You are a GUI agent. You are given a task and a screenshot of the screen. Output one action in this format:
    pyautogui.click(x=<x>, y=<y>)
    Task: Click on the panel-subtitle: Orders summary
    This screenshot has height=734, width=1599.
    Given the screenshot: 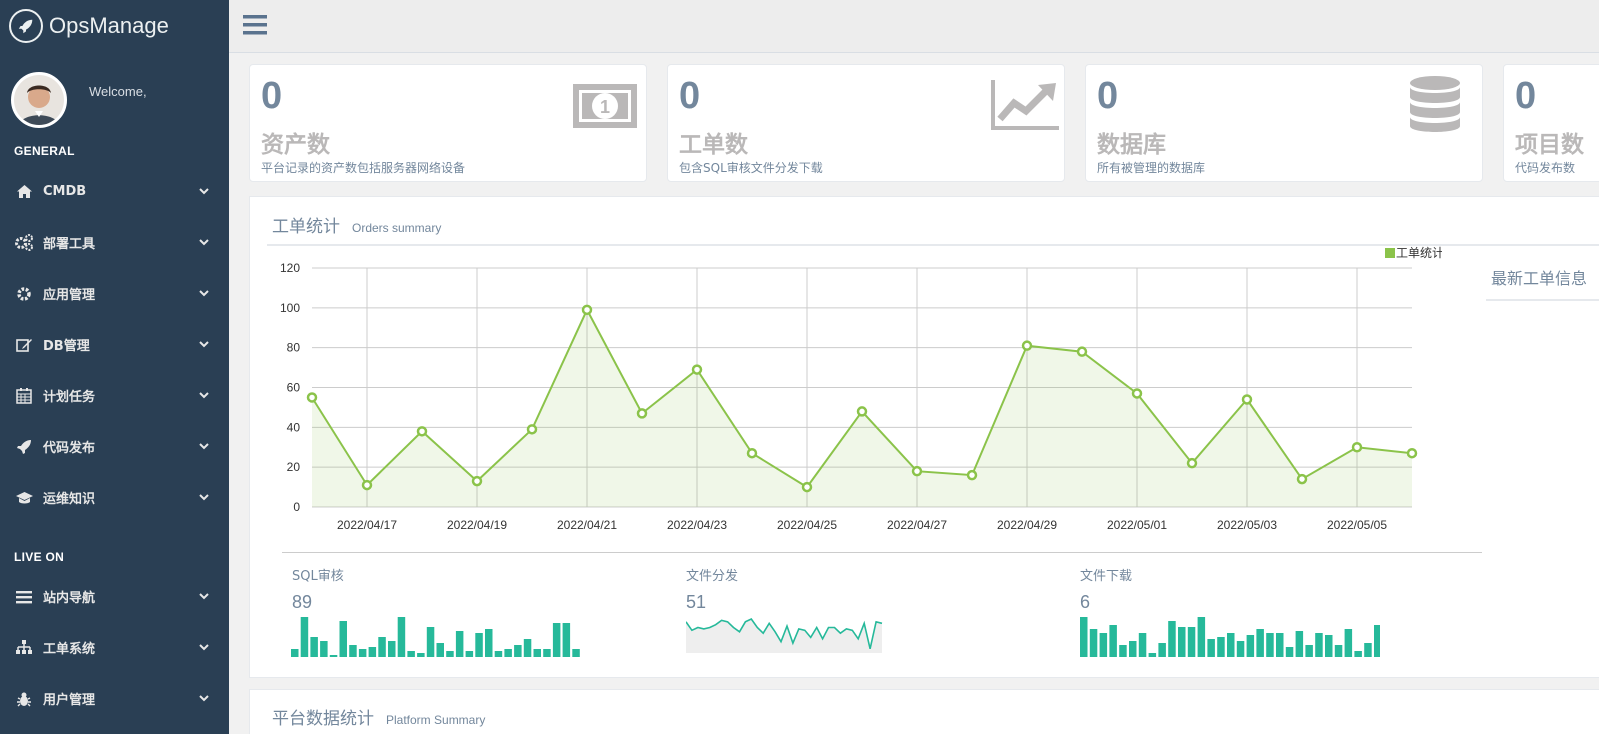 What is the action you would take?
    pyautogui.click(x=397, y=228)
    